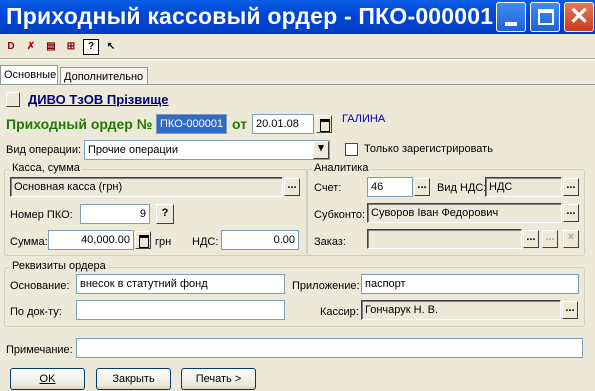  I want to click on close-icon: ✕, so click(579, 16).